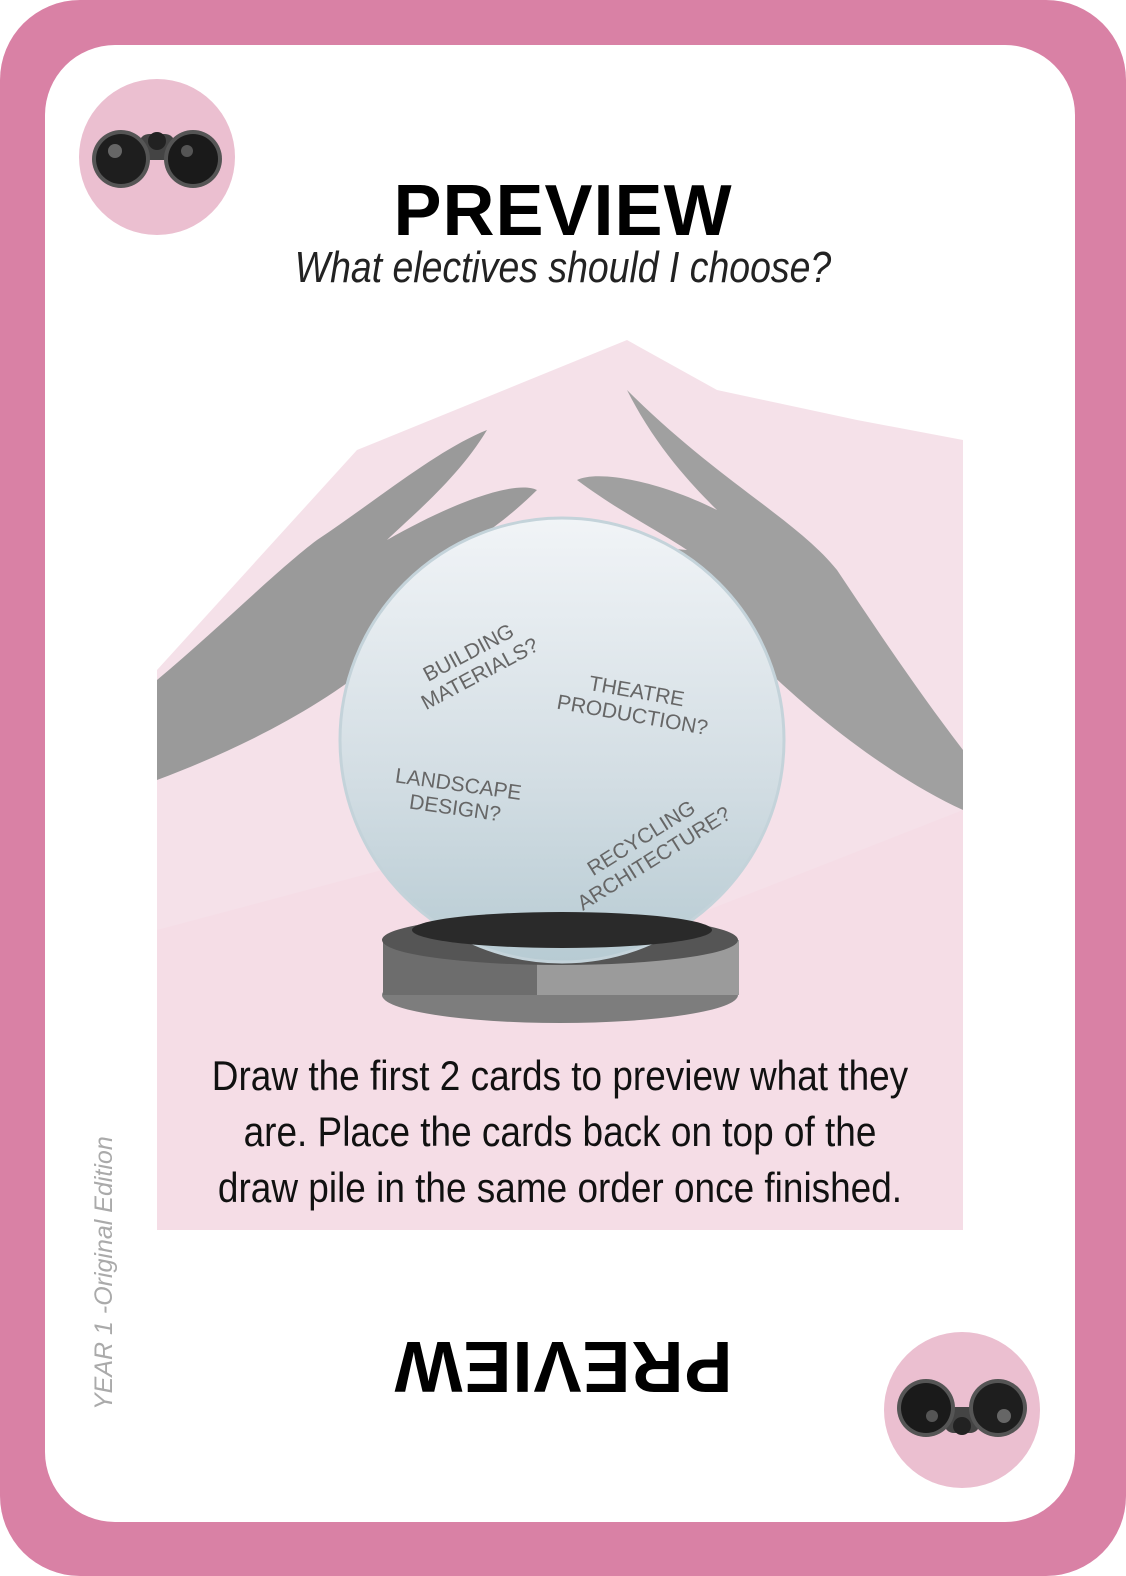 Image resolution: width=1126 pixels, height=1576 pixels. What do you see at coordinates (563, 211) in the screenshot?
I see `card-title: PREVIEW` at bounding box center [563, 211].